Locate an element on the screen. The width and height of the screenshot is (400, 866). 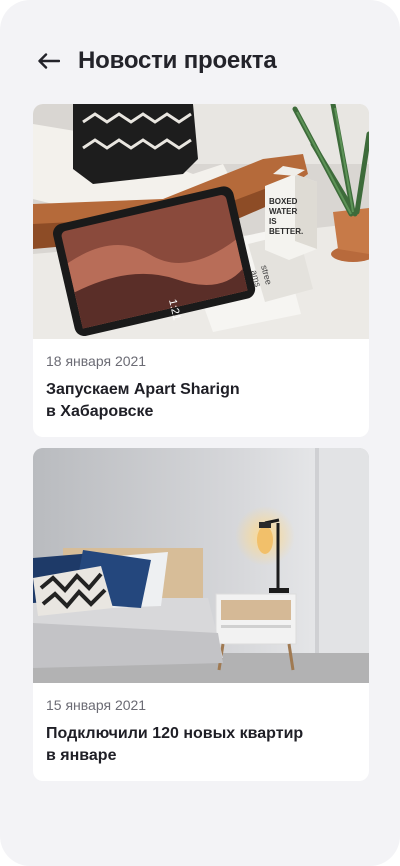
header: Новости проекта is located at coordinates (208, 61).